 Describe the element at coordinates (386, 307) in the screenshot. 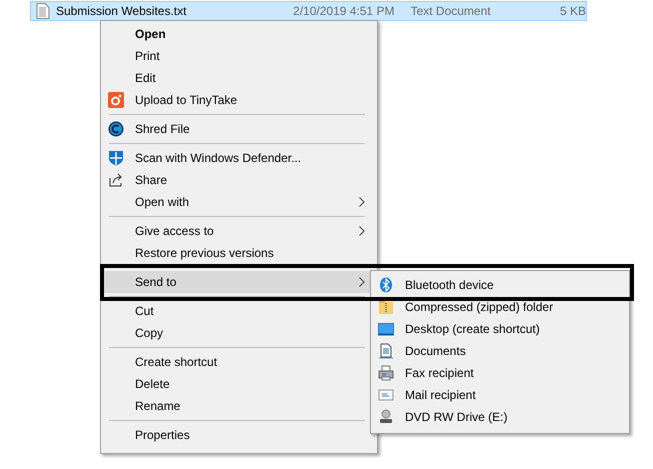

I see `zip-folder-icon` at that location.